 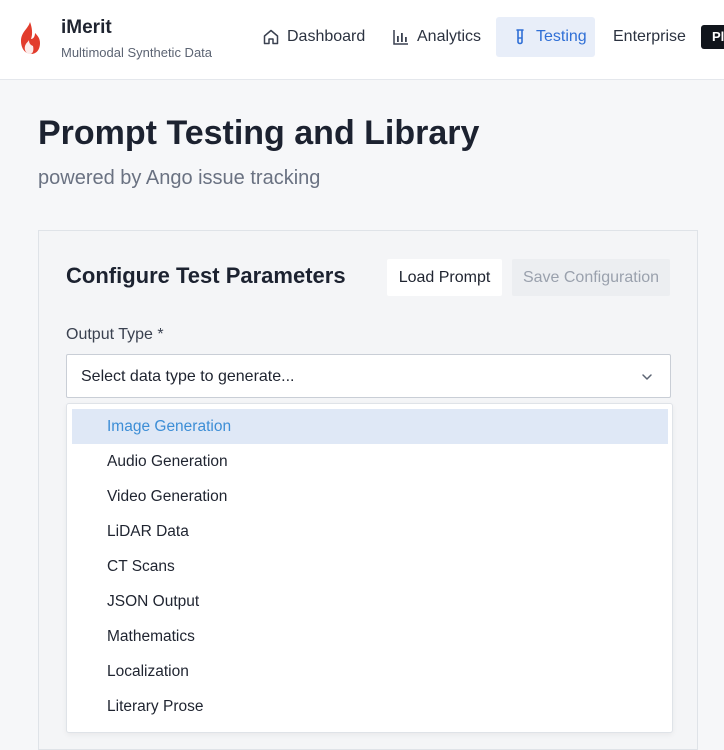 I want to click on option-literary-prose: Literary Prose, so click(x=370, y=706).